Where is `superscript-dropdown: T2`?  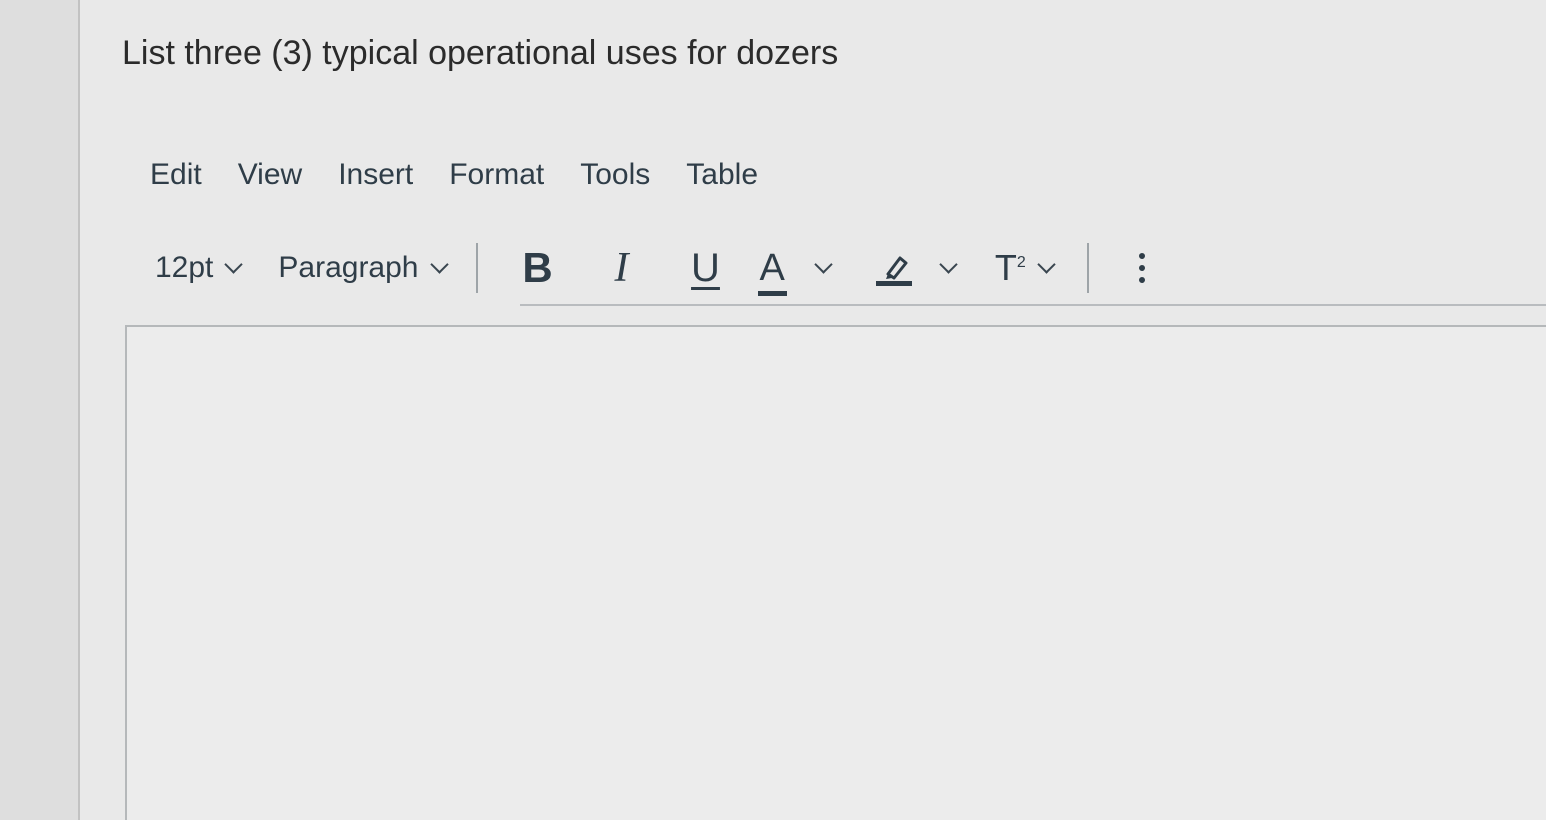
superscript-dropdown: T2 is located at coordinates (1025, 268).